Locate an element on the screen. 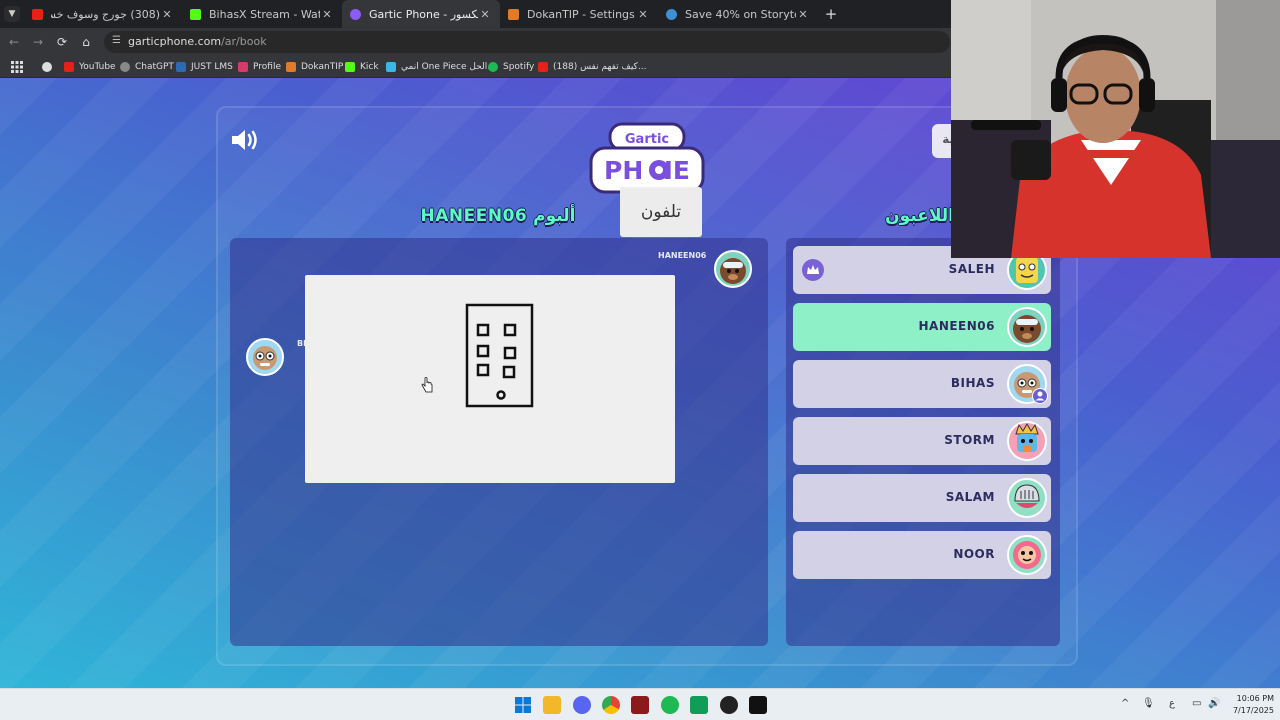 Image resolution: width=1280 pixels, height=720 pixels. url-field: ☰ garticphone.com/ar/book is located at coordinates (527, 42).